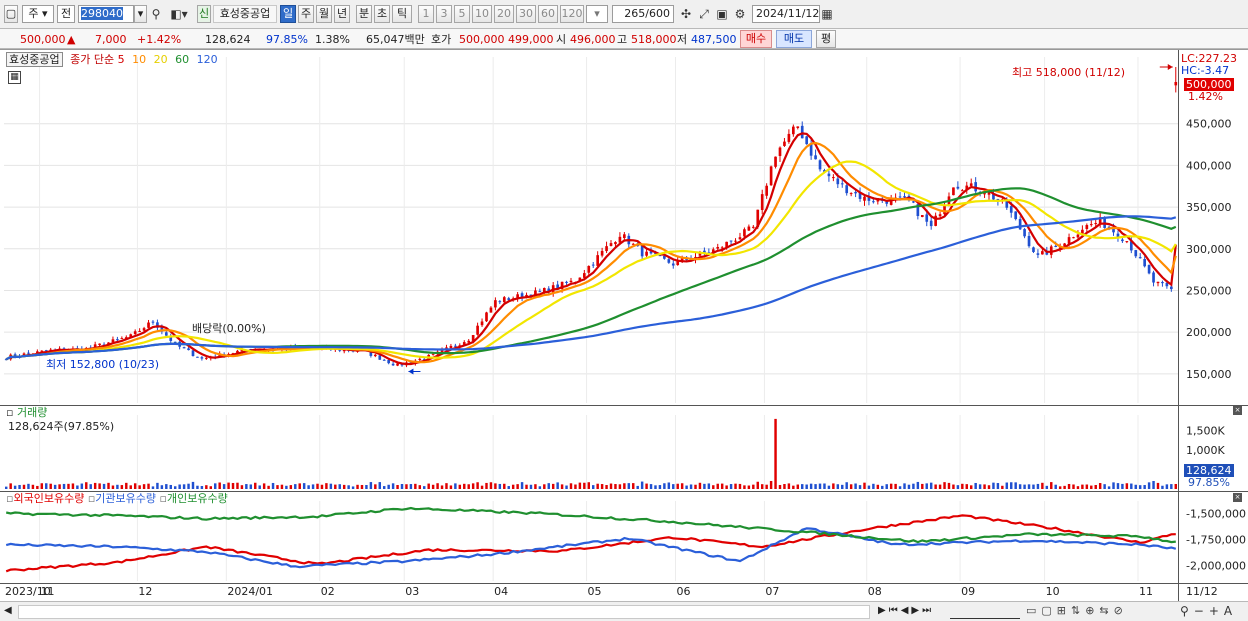  I want to click on period-day-button: 일, so click(288, 14).